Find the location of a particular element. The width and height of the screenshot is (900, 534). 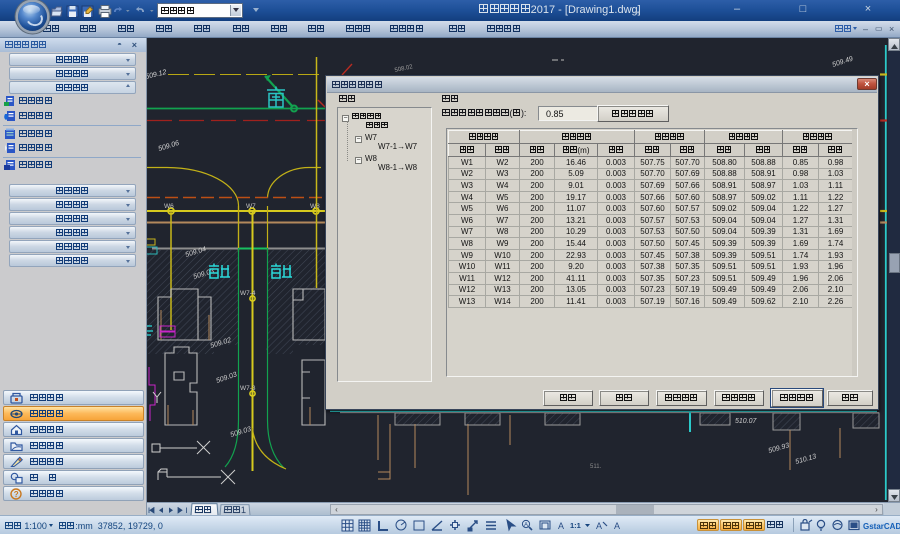

svg-text: 509.06 is located at coordinates (169, 146).